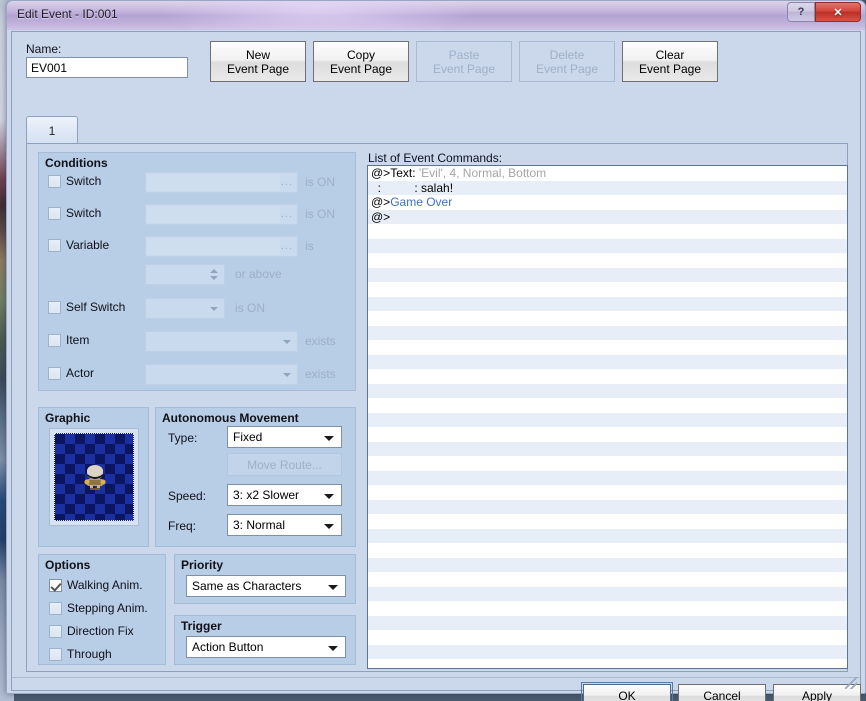 Image resolution: width=866 pixels, height=701 pixels. Describe the element at coordinates (851, 683) in the screenshot. I see `resize-grip-icon` at that location.